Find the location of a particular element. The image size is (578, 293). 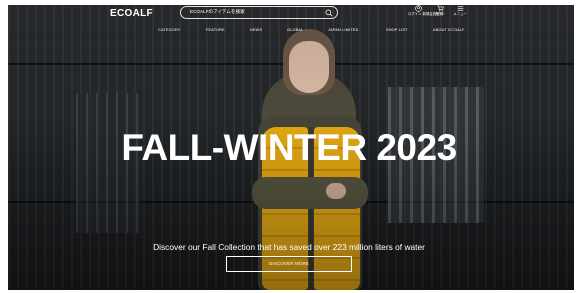

nav-item-shop-list: SHOP LIST is located at coordinates (397, 30).